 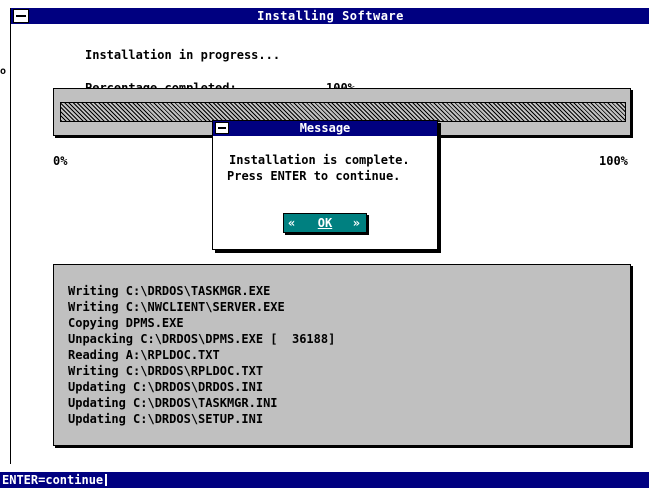 What do you see at coordinates (3, 71) in the screenshot?
I see `stray-glyph: o` at bounding box center [3, 71].